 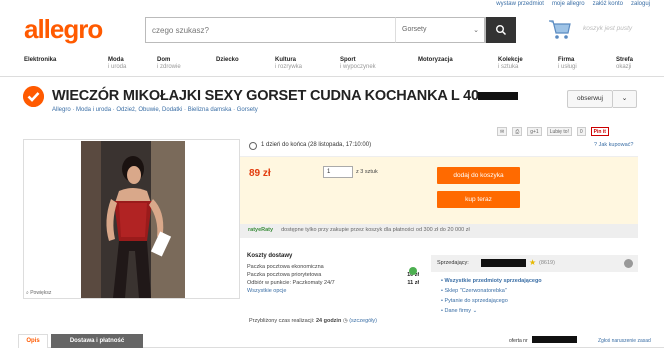 I want to click on login-link: zaloguj, so click(x=640, y=4).